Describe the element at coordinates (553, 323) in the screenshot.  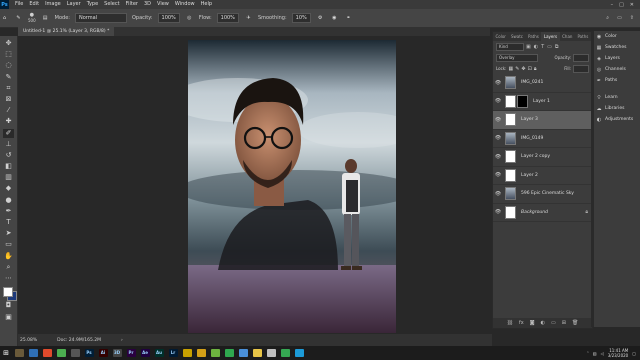
I see `new-group-icon: ▭` at that location.